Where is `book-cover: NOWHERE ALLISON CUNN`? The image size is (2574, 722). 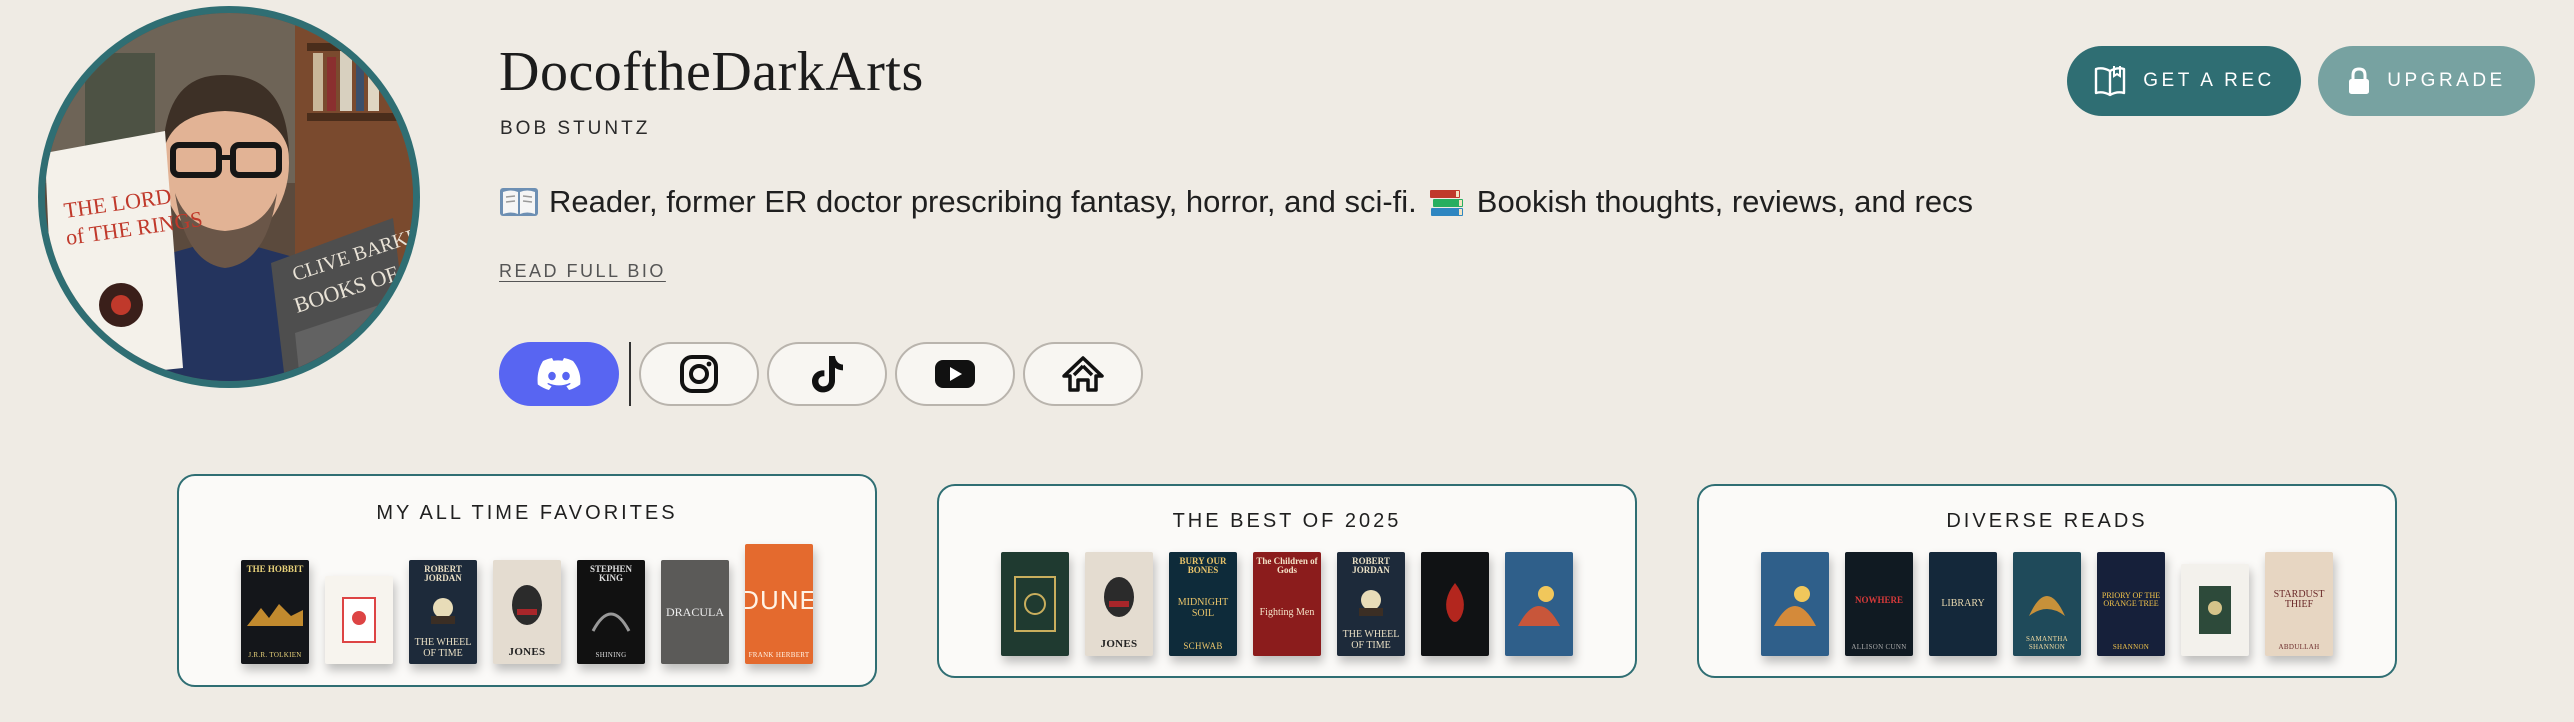 book-cover: NOWHERE ALLISON CUNN is located at coordinates (1879, 604).